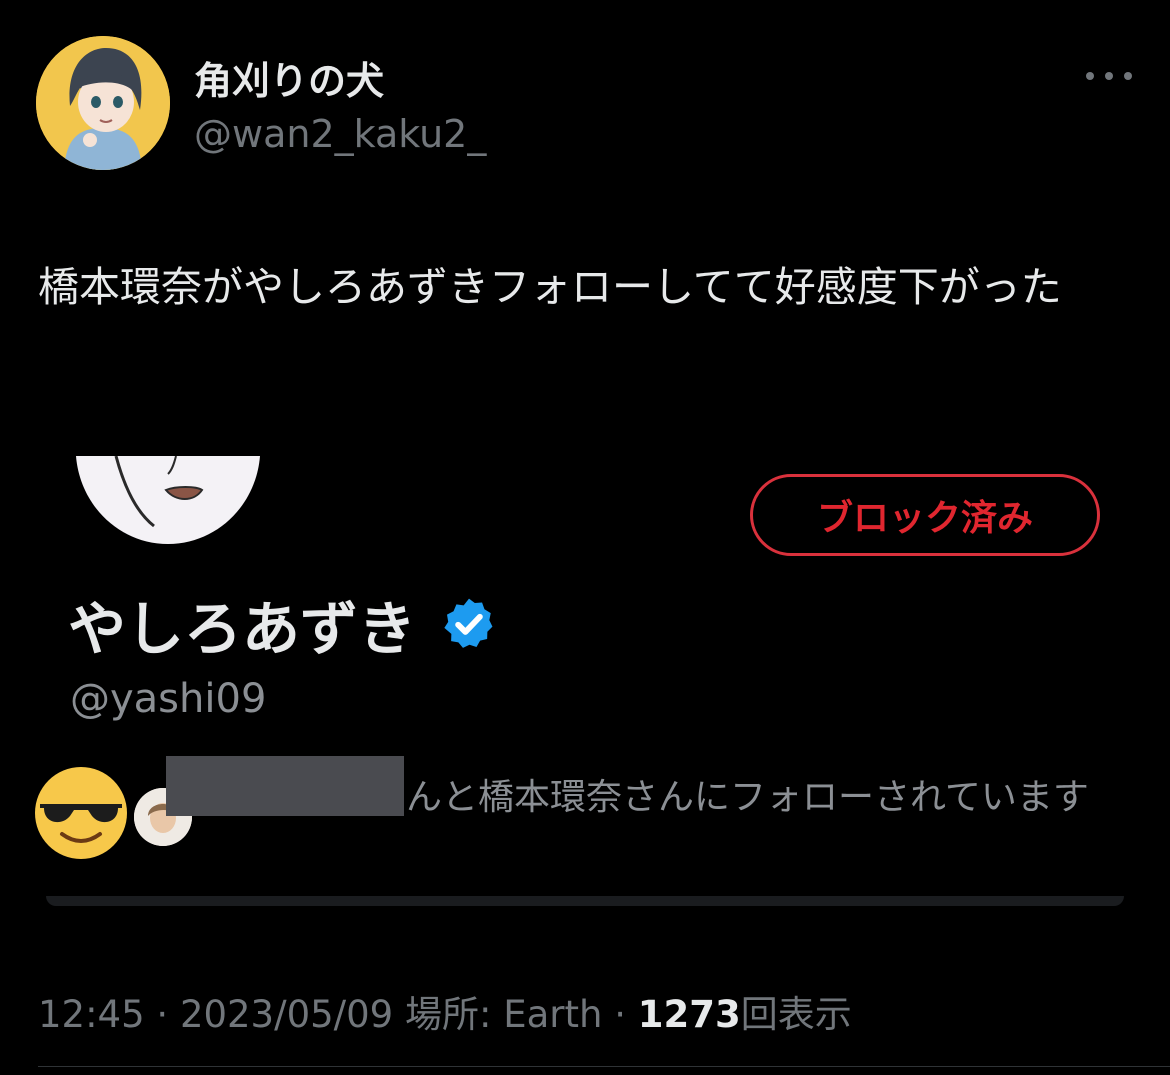  Describe the element at coordinates (604, 1066) in the screenshot. I see `divider` at that location.